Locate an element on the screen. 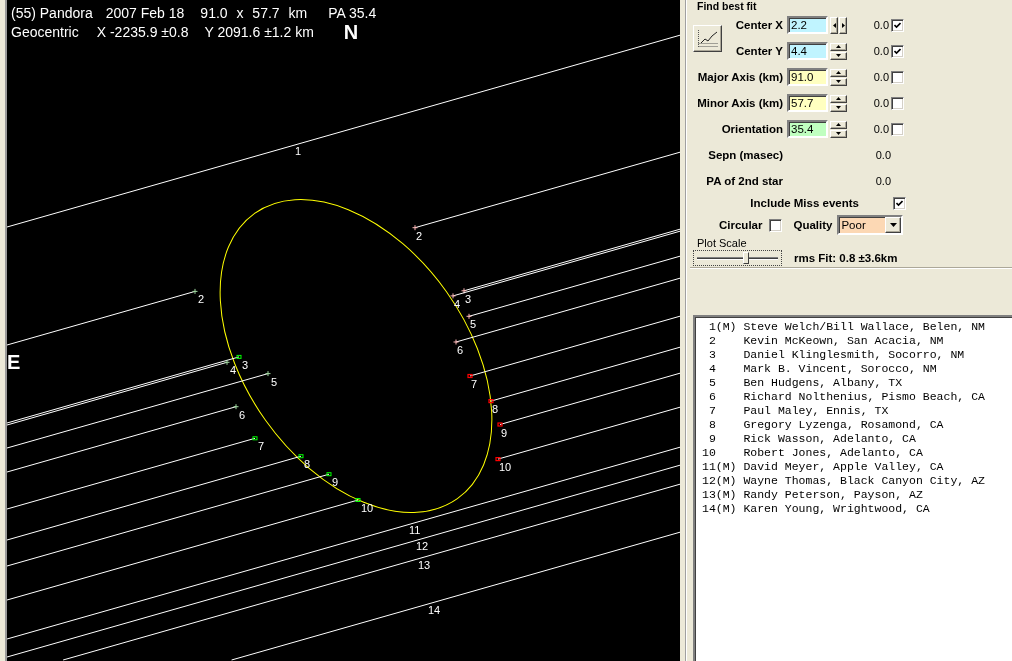 Image resolution: width=1012 pixels, height=661 pixels. parameter-input: 91.0 is located at coordinates (807, 77).